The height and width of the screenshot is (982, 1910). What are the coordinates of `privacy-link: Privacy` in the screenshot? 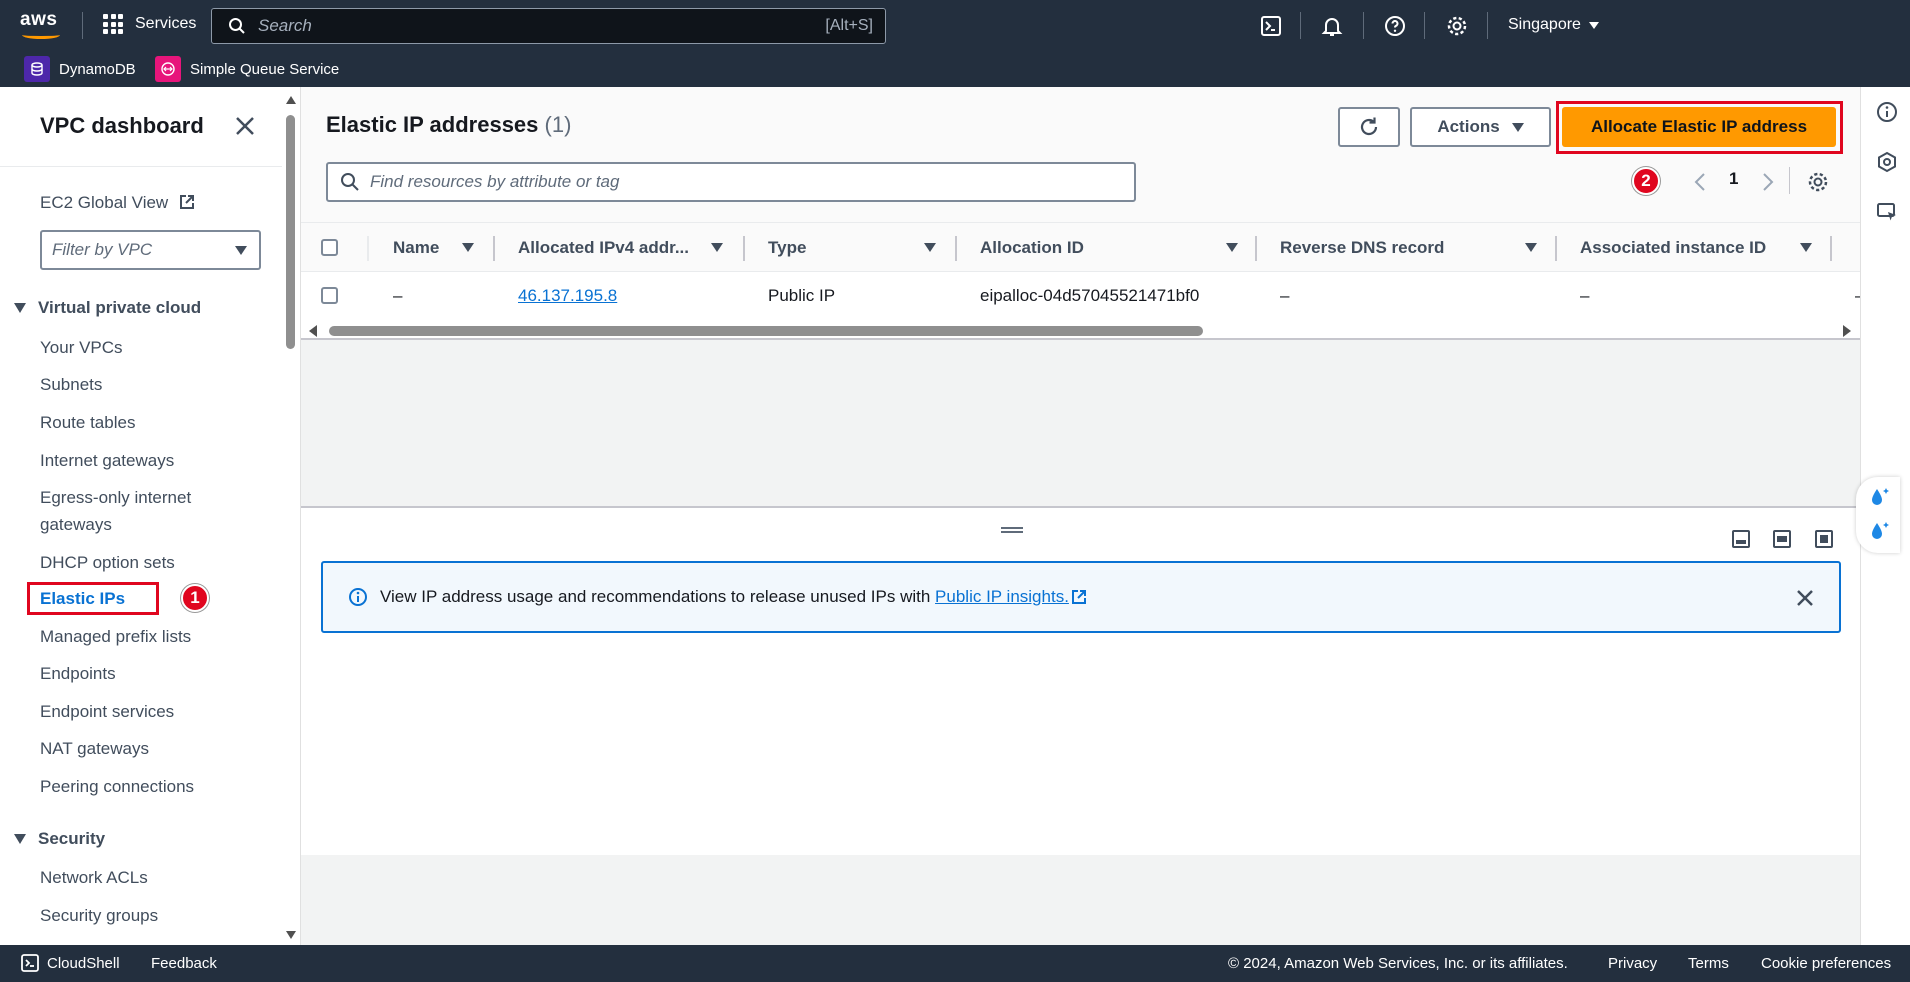 It's located at (1632, 963).